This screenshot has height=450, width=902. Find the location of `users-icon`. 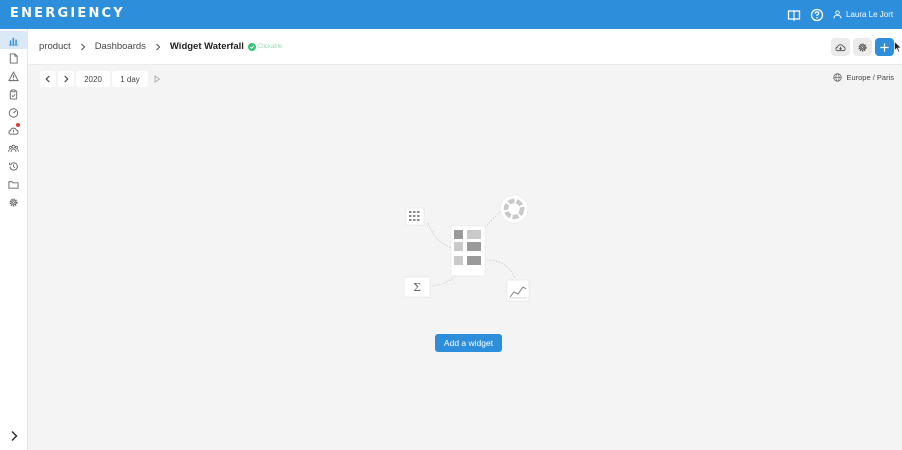

users-icon is located at coordinates (13, 148).